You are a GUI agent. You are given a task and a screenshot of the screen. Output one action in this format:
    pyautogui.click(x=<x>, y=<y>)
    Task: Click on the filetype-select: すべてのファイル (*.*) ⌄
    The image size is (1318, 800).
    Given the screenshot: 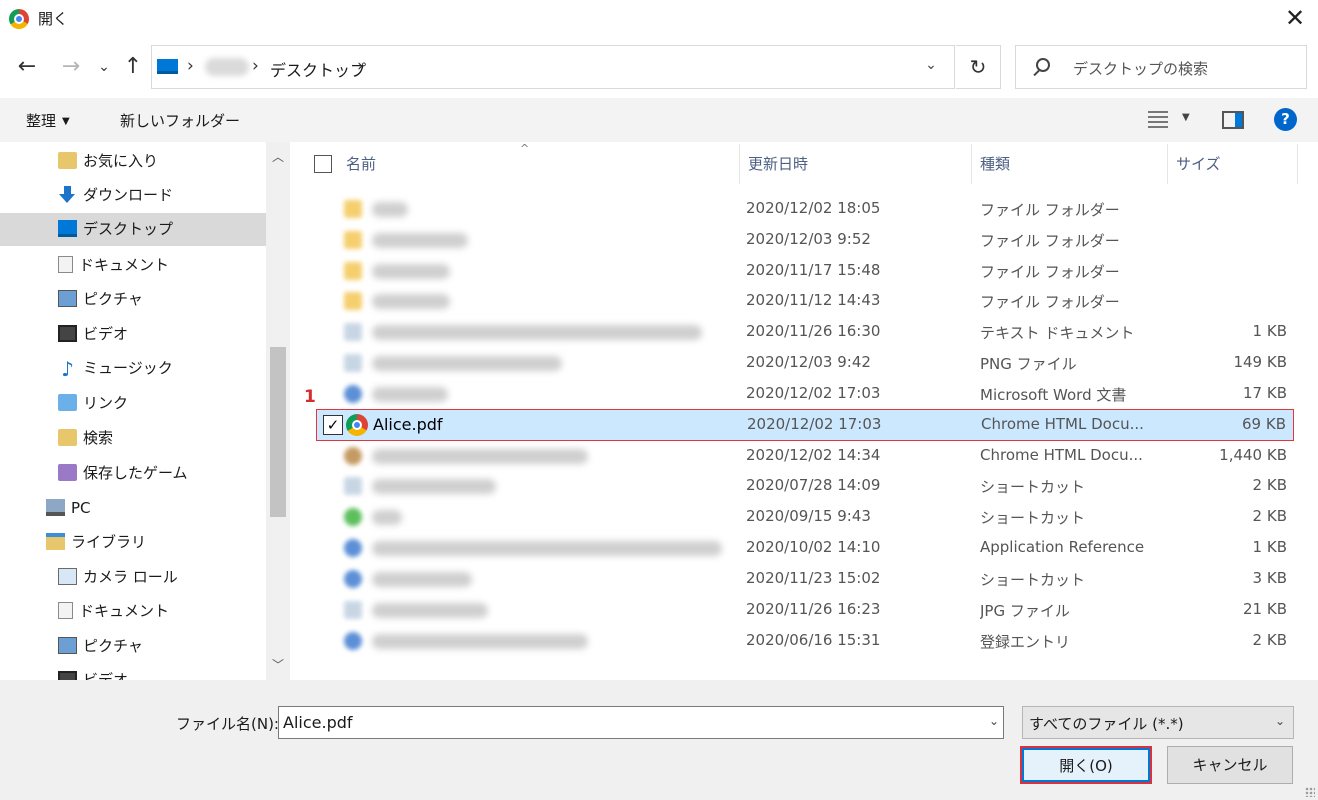 What is the action you would take?
    pyautogui.click(x=1158, y=722)
    